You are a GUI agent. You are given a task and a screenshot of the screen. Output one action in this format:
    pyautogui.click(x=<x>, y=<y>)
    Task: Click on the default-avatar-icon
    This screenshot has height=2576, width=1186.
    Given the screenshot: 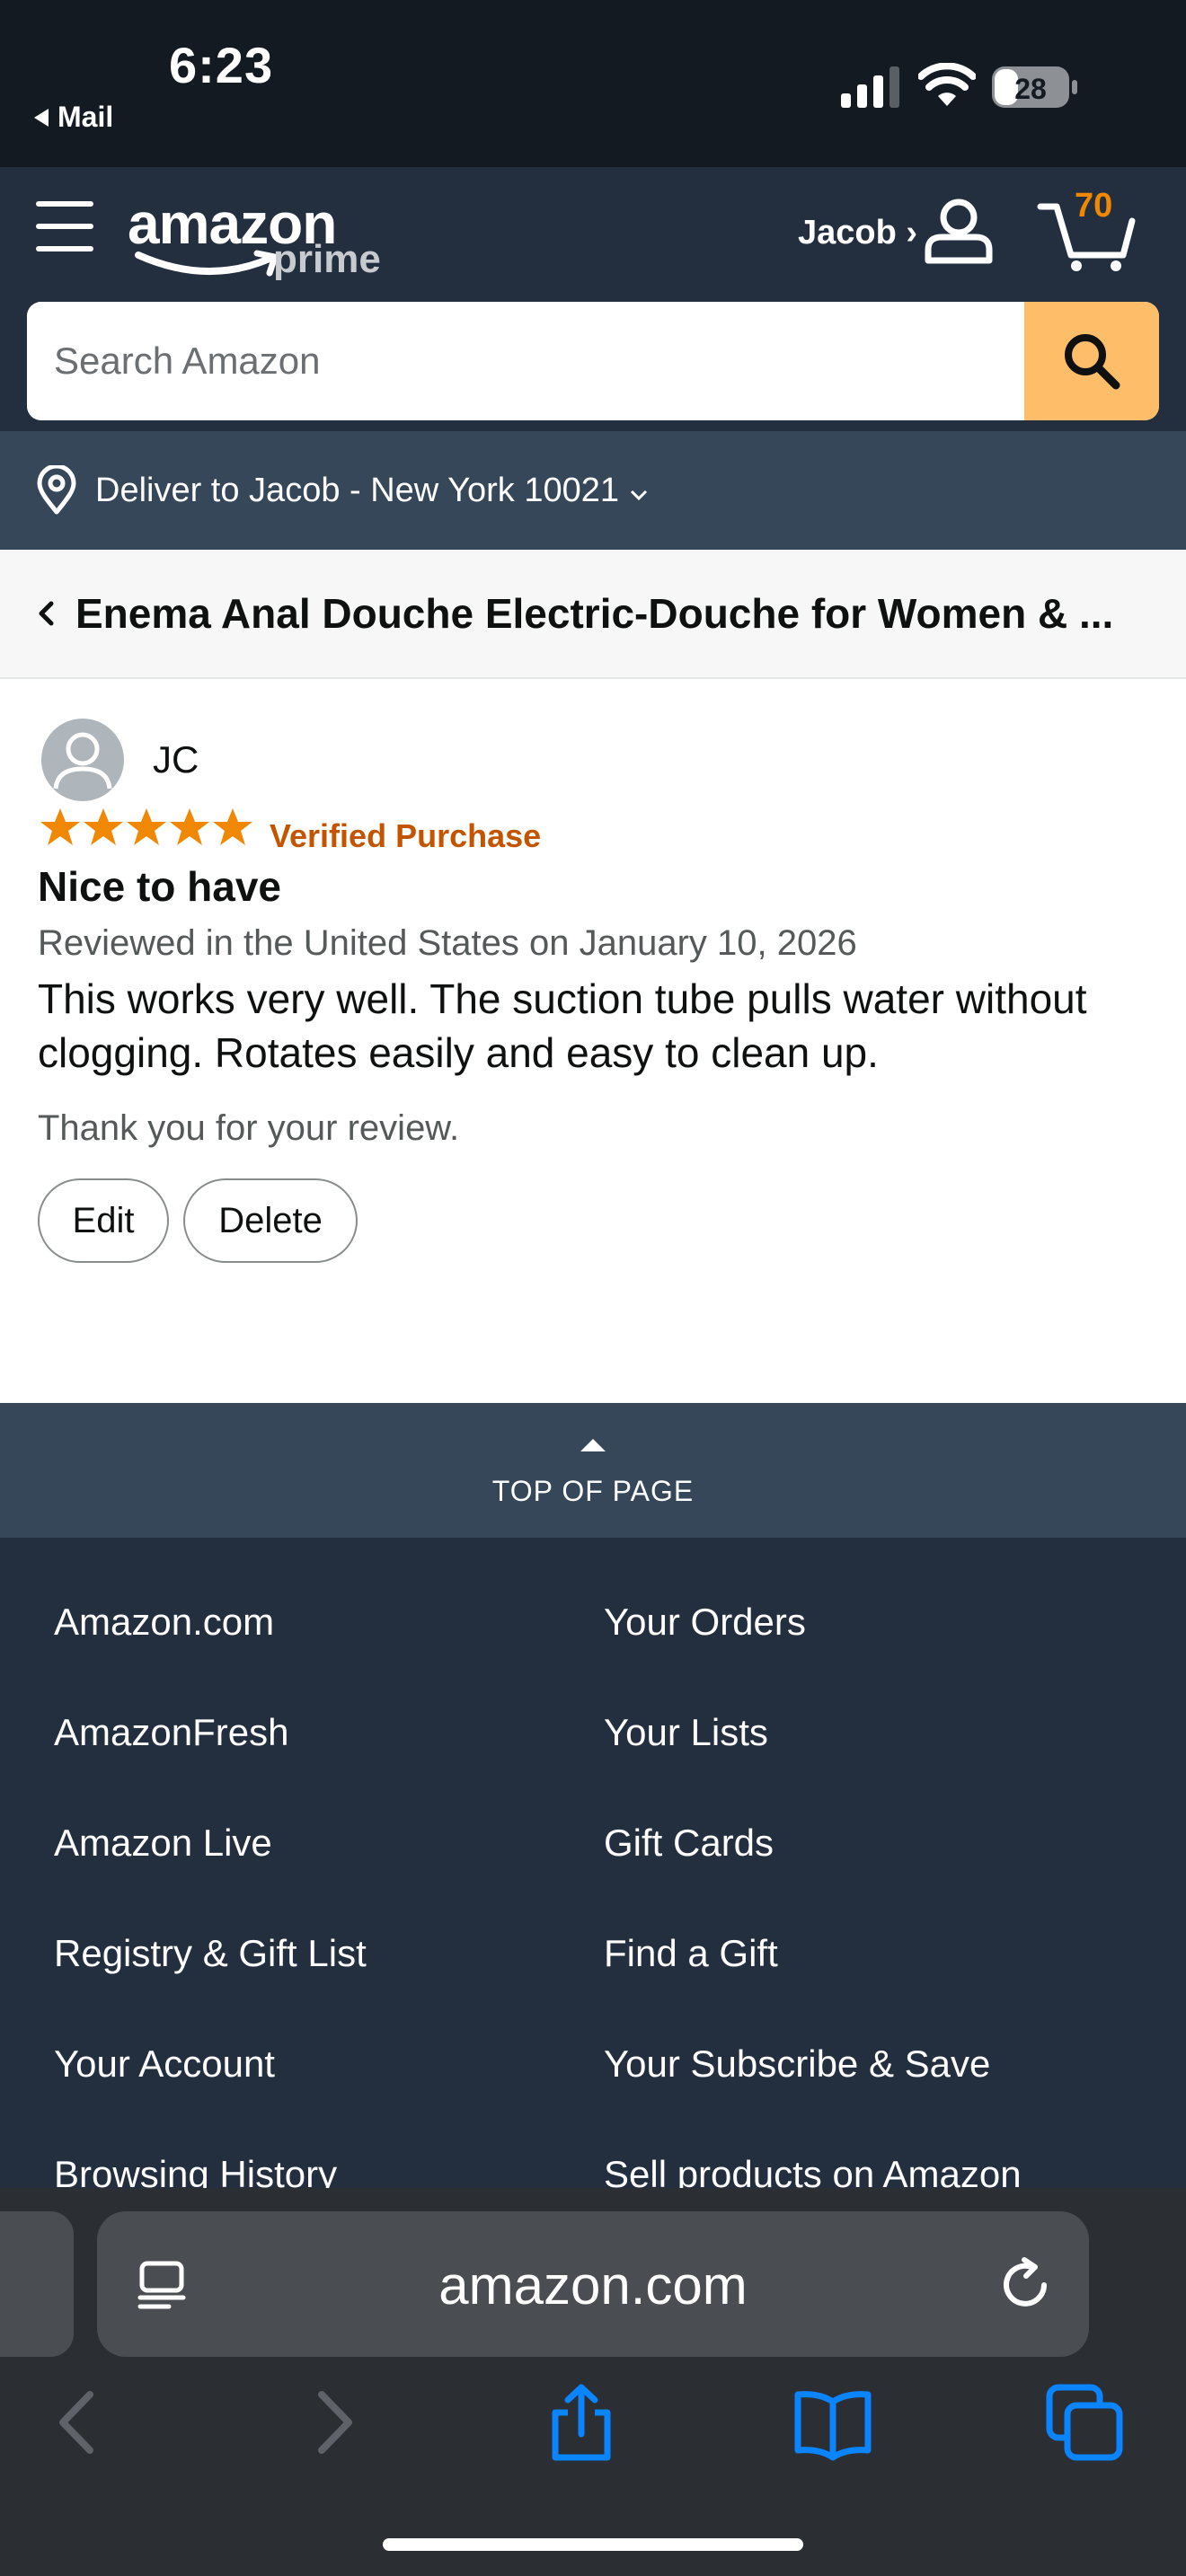 What is the action you would take?
    pyautogui.click(x=82, y=761)
    